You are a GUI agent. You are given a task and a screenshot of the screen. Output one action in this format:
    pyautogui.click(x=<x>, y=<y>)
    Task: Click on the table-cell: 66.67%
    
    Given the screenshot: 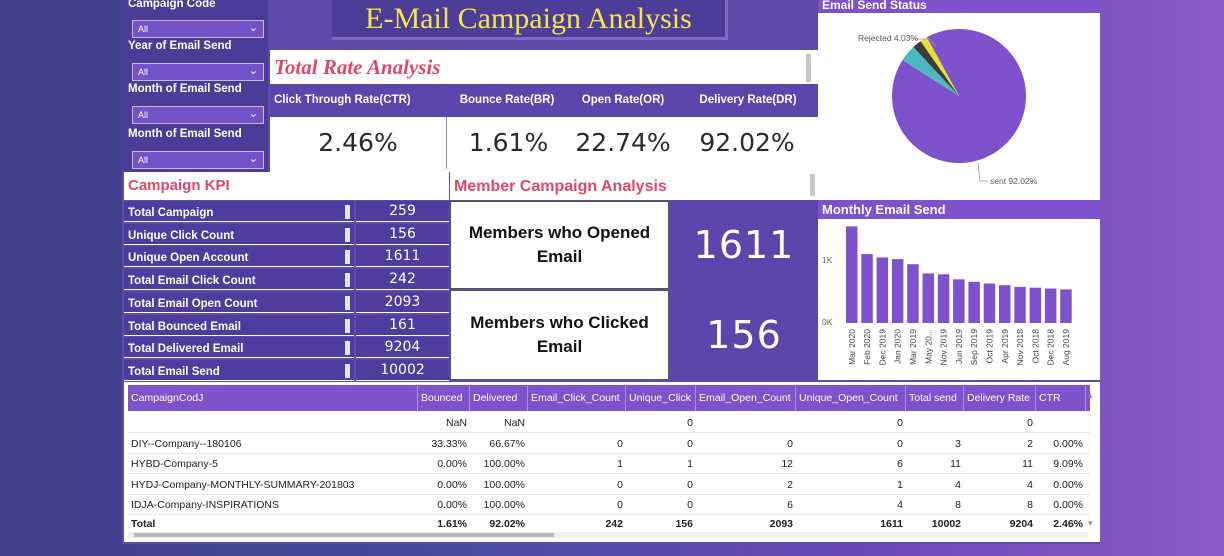 What is the action you would take?
    pyautogui.click(x=507, y=443)
    